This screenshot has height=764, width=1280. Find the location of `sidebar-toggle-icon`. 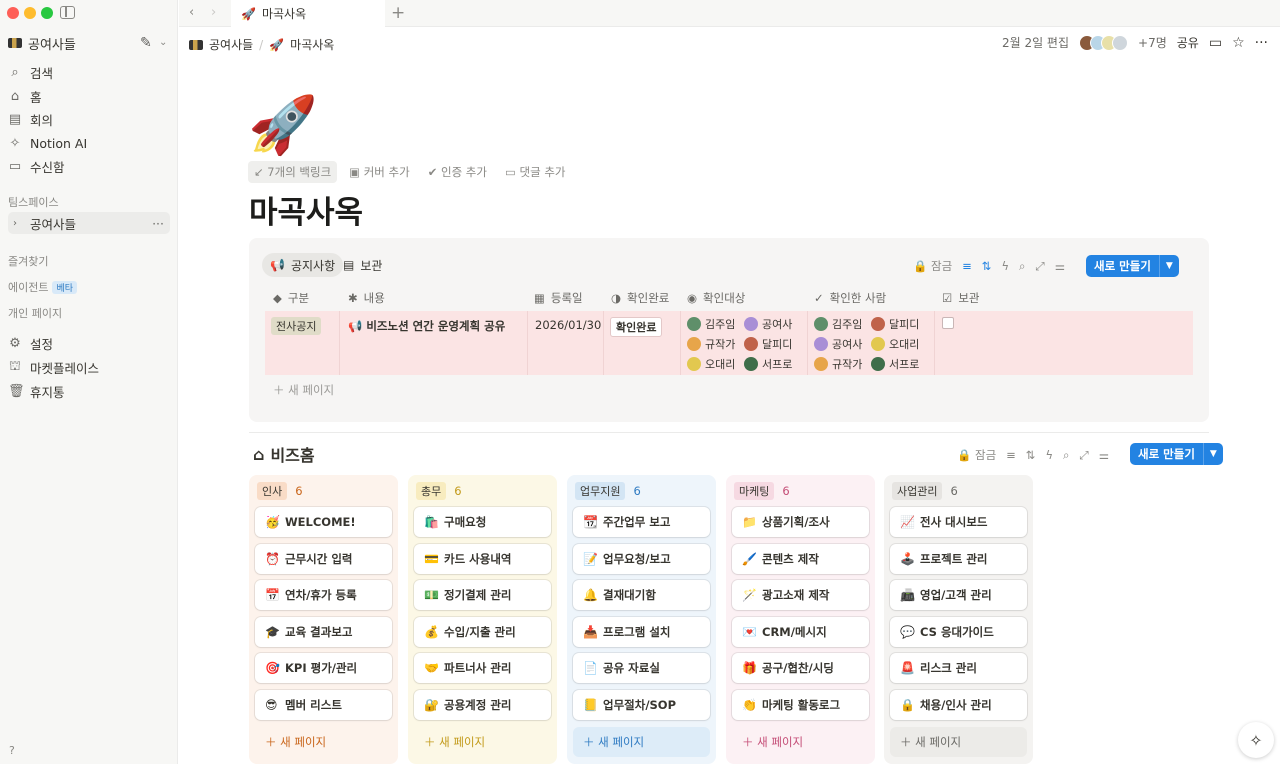

sidebar-toggle-icon is located at coordinates (67, 12).